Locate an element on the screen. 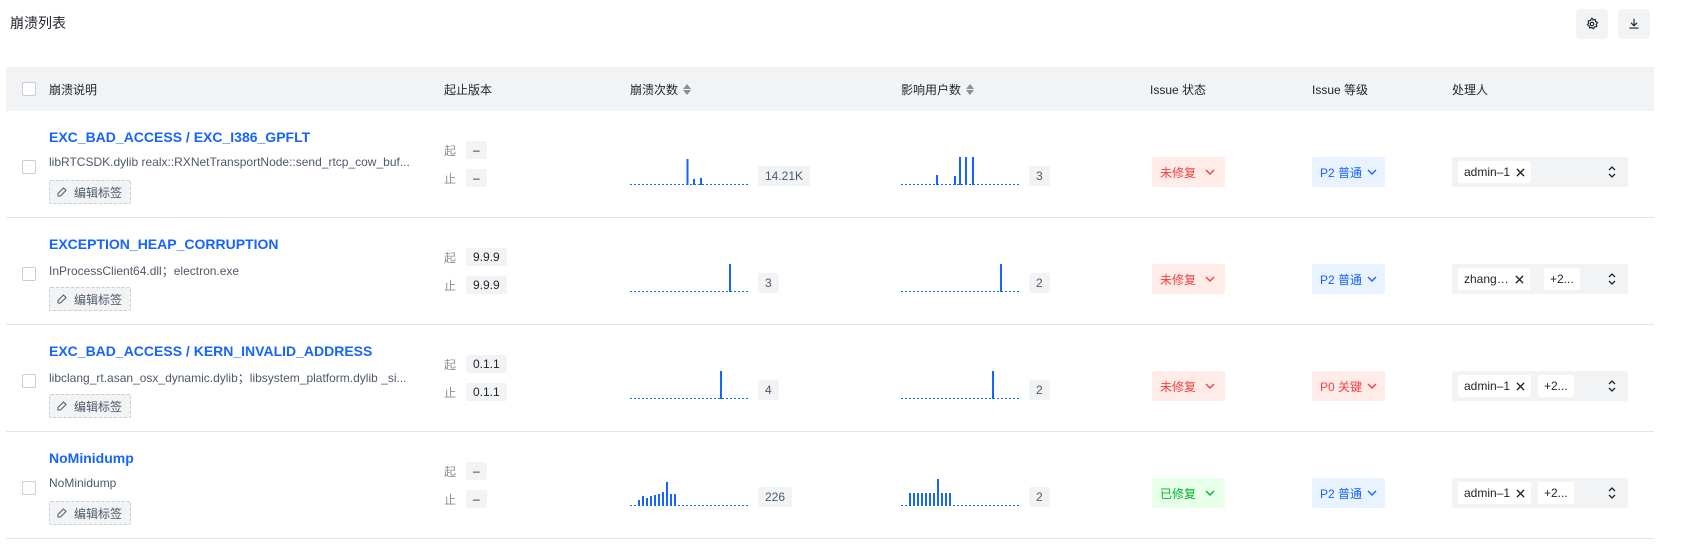 The image size is (1688, 548). crash-description: NoMinidump is located at coordinates (83, 483).